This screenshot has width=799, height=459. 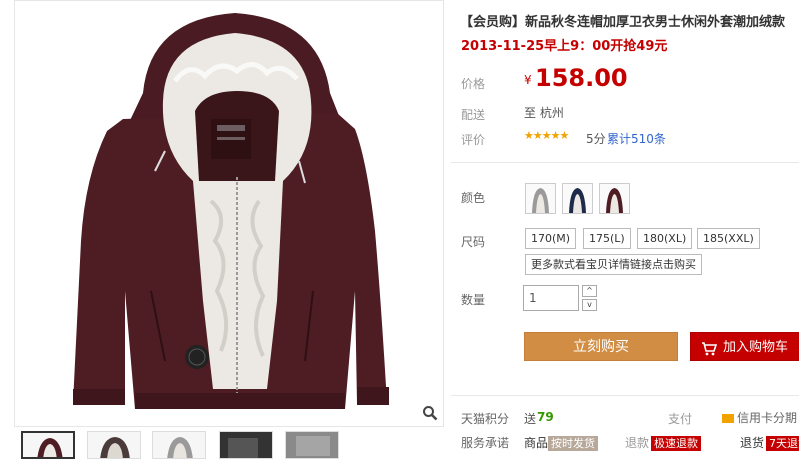 I want to click on service-item-3: 退货7天退货, so click(x=769, y=442).